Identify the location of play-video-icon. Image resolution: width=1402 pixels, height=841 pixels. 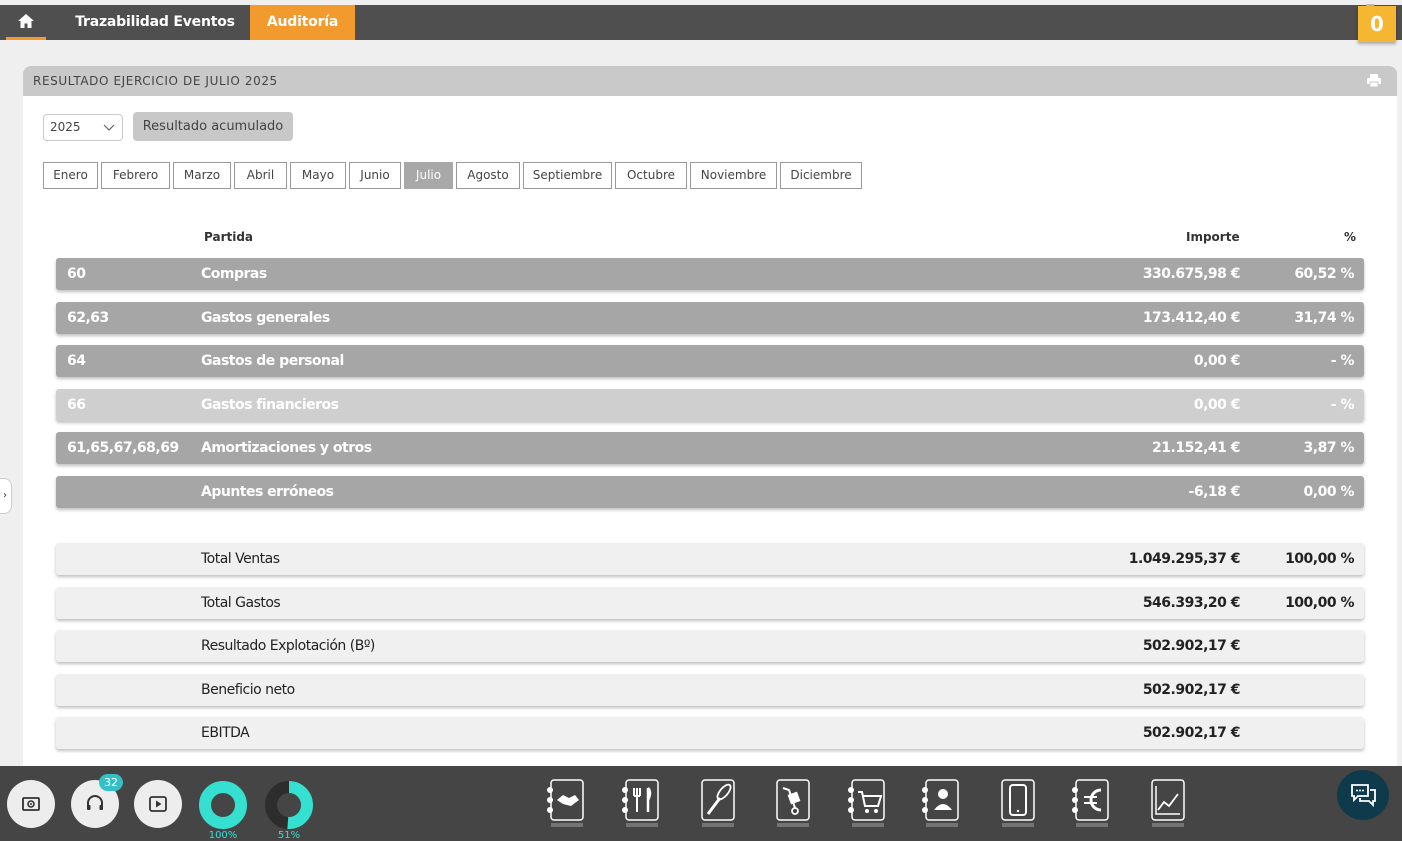
(158, 804).